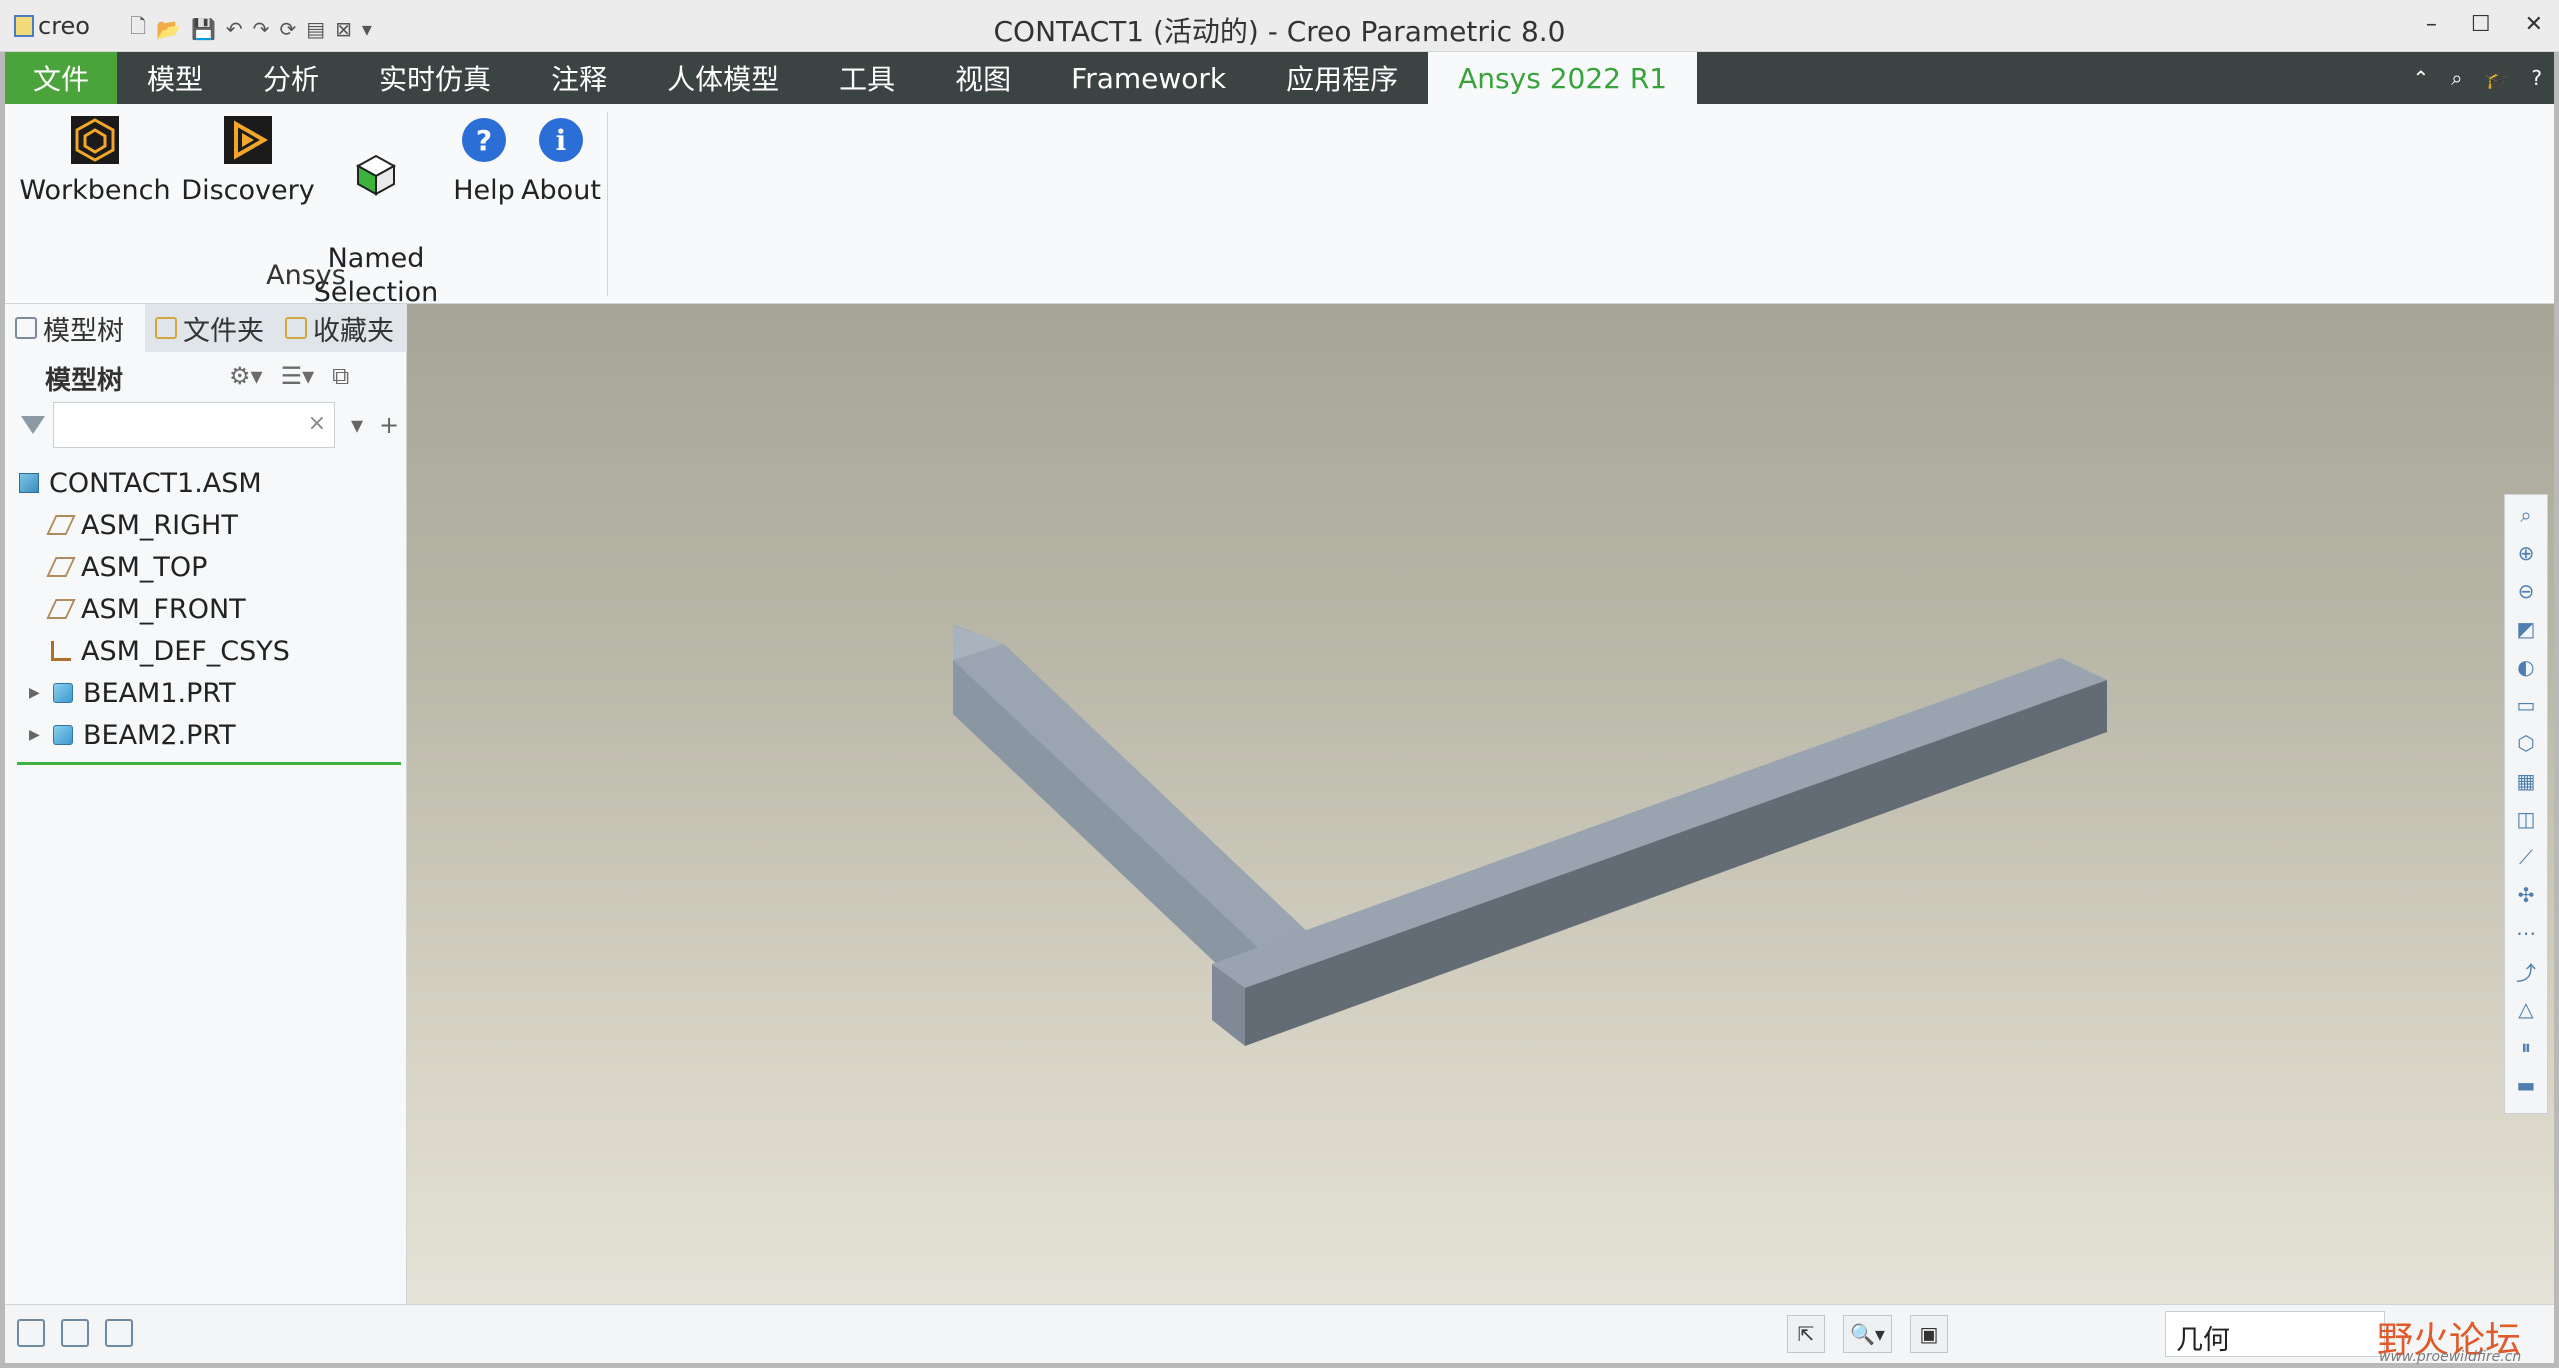  Describe the element at coordinates (723, 78) in the screenshot. I see `tab-manikin: 人体模型` at that location.